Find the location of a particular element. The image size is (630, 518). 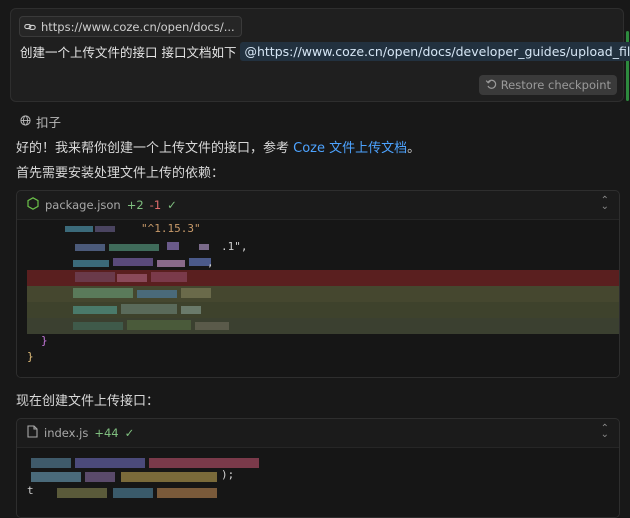

restore-checkpoint-button: Restore checkpoint is located at coordinates (547, 85).